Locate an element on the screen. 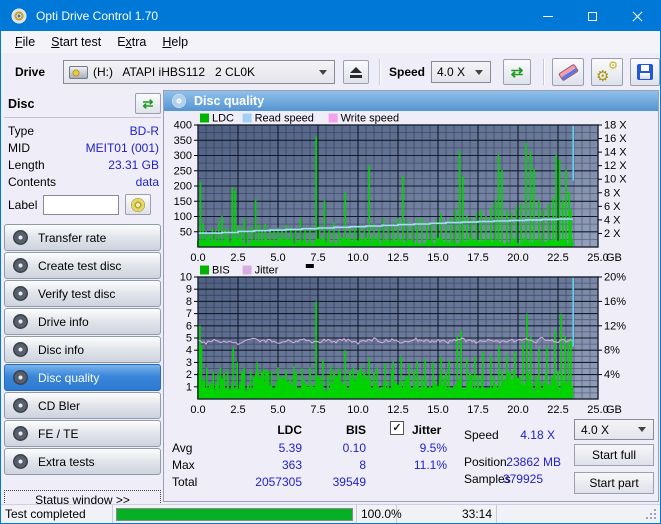 Image resolution: width=661 pixels, height=524 pixels. svg-text: 10 is located at coordinates (186, 278).